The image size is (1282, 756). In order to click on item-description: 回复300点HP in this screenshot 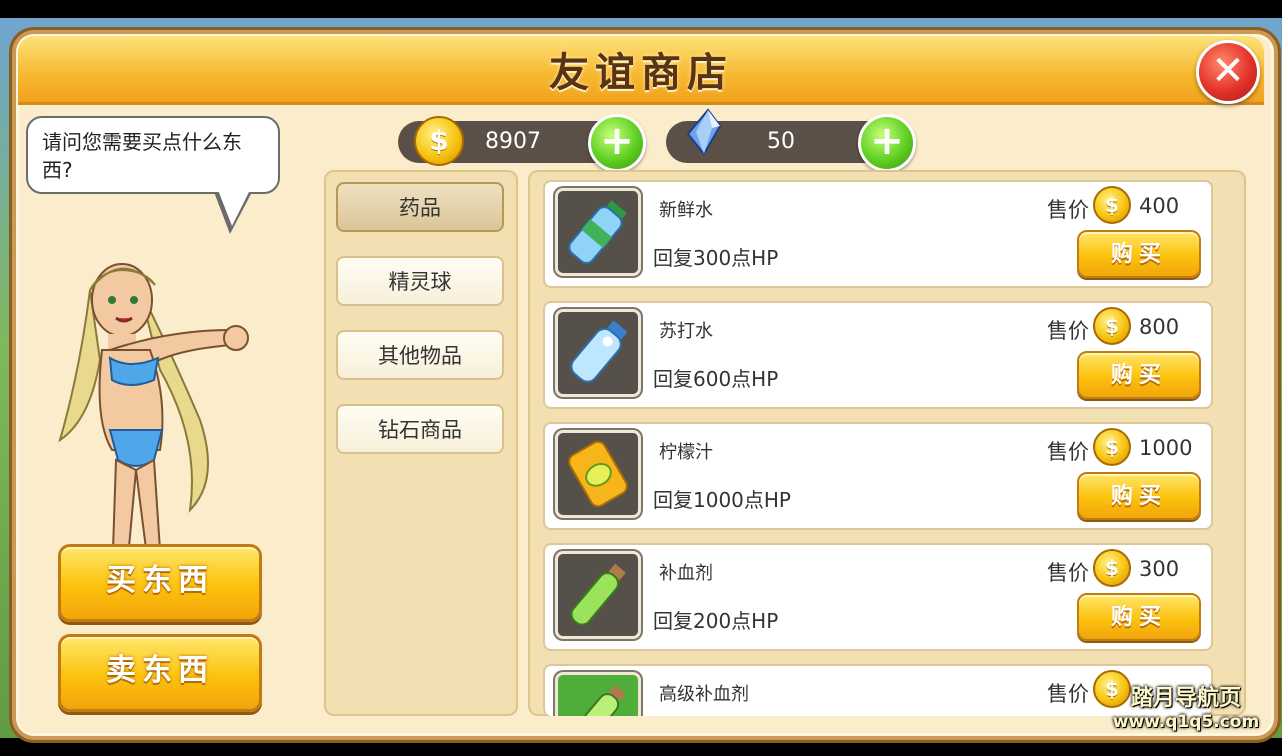, I will do `click(716, 258)`.